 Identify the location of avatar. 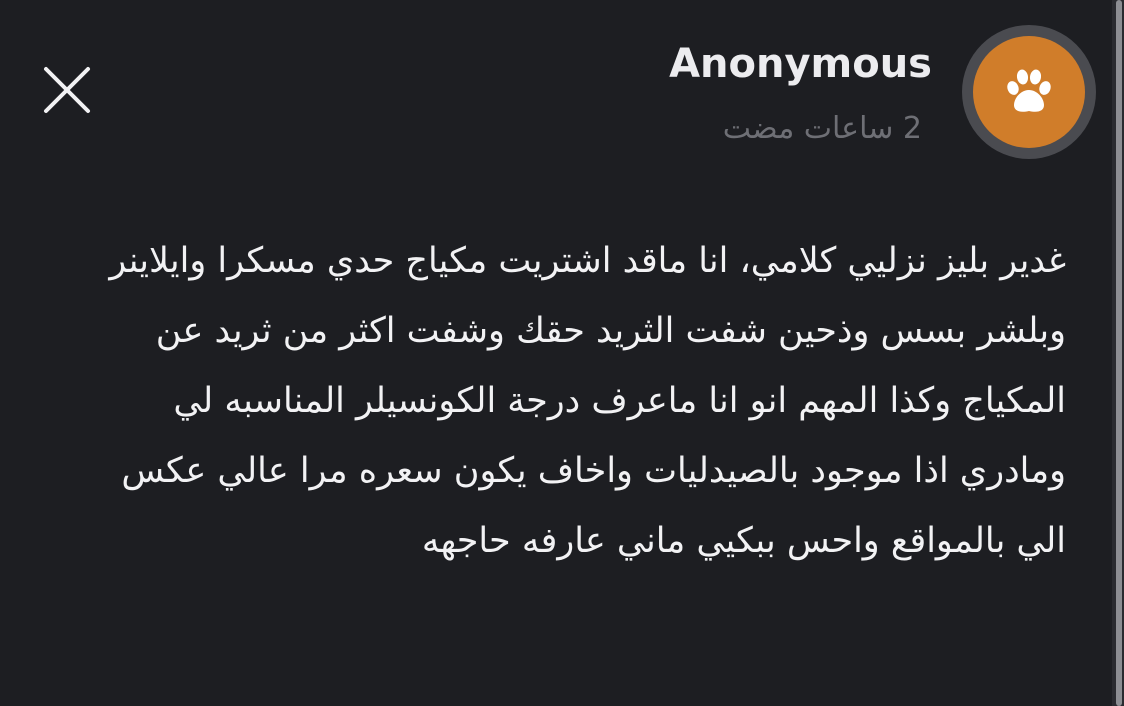
(1029, 92).